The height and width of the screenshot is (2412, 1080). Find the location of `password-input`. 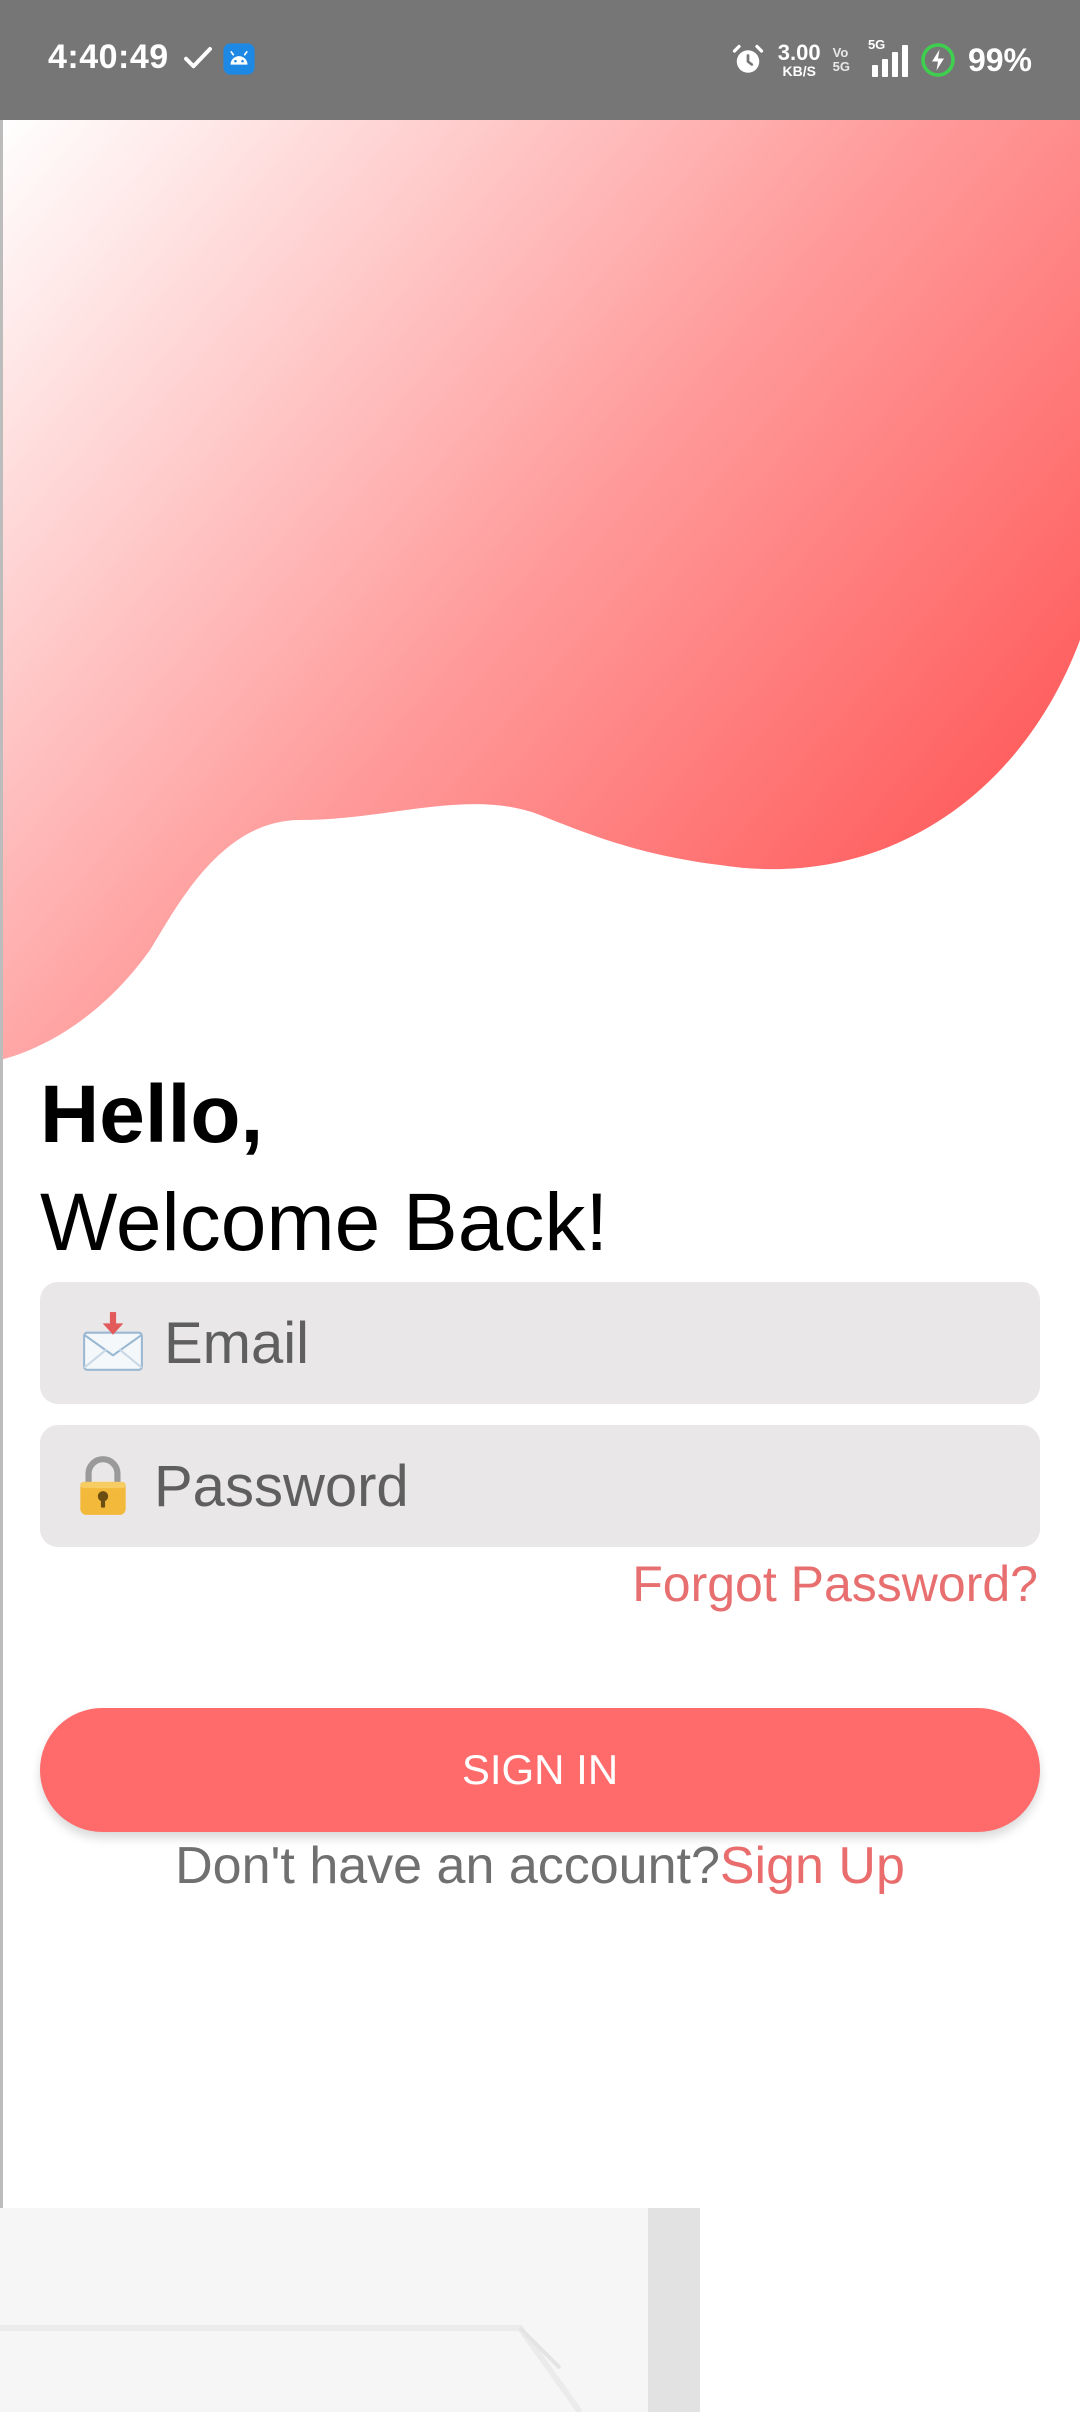

password-input is located at coordinates (584, 1486).